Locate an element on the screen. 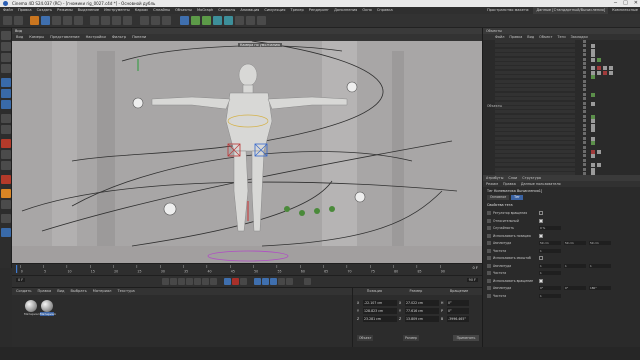  timeline-ruler: 0 5 10 15 20 25 30 35 40 45 50 55 60 65 70 75 80 85 90 0 F is located at coordinates (247, 269).